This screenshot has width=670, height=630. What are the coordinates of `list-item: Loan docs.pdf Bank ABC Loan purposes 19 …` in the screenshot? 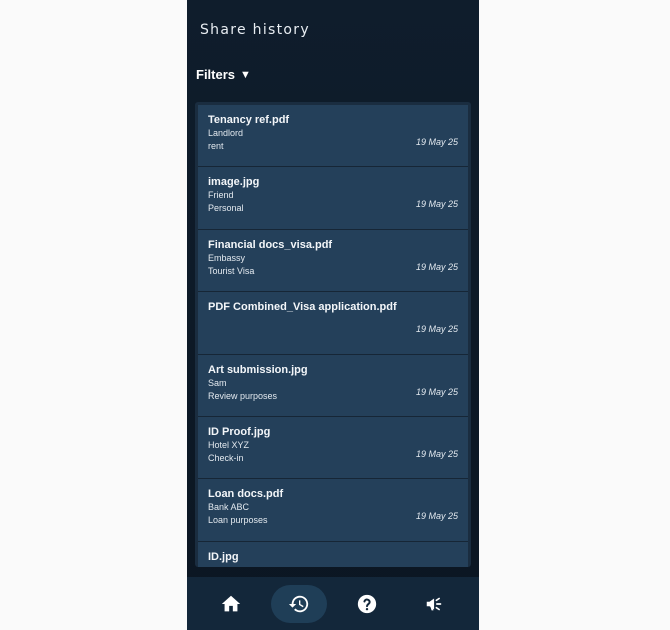 It's located at (333, 510).